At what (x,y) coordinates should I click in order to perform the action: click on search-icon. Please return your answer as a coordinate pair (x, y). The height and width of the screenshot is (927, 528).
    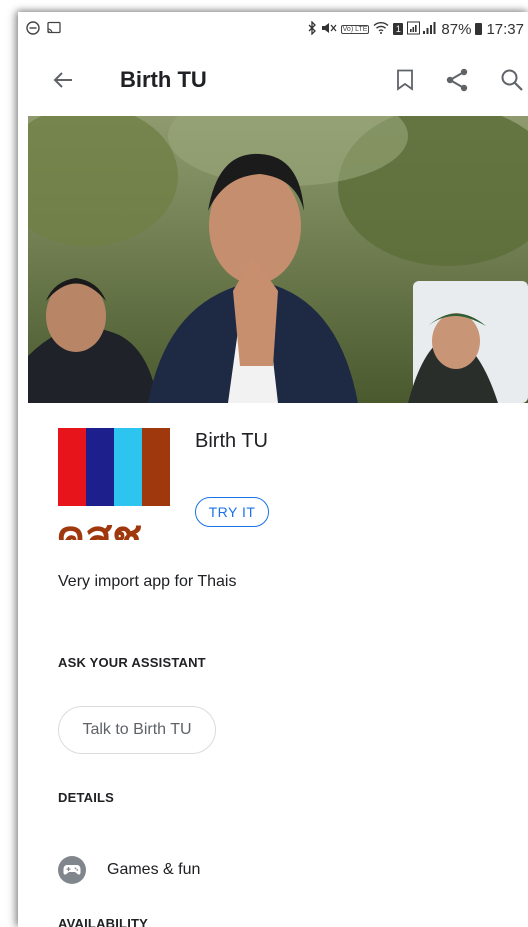
    Looking at the image, I should click on (512, 80).